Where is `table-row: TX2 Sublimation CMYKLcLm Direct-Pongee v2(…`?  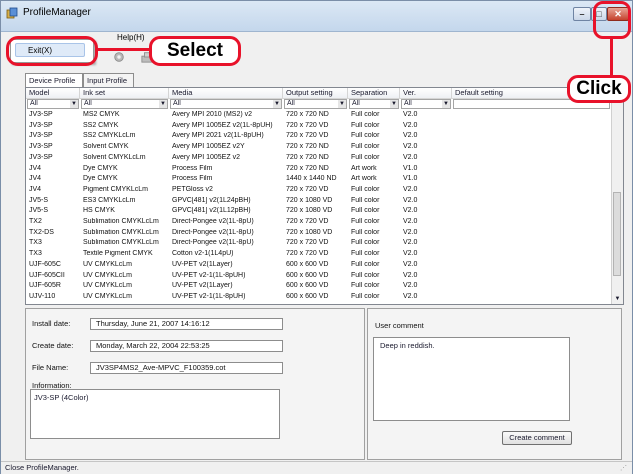 table-row: TX2 Sublimation CMYKLcLm Direct-Pongee v2(… is located at coordinates (318, 222).